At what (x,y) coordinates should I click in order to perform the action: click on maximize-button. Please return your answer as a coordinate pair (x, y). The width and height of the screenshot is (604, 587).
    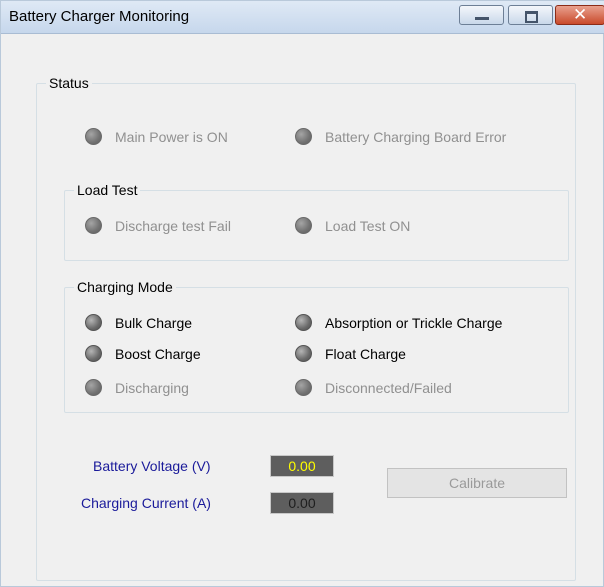
    Looking at the image, I should click on (530, 15).